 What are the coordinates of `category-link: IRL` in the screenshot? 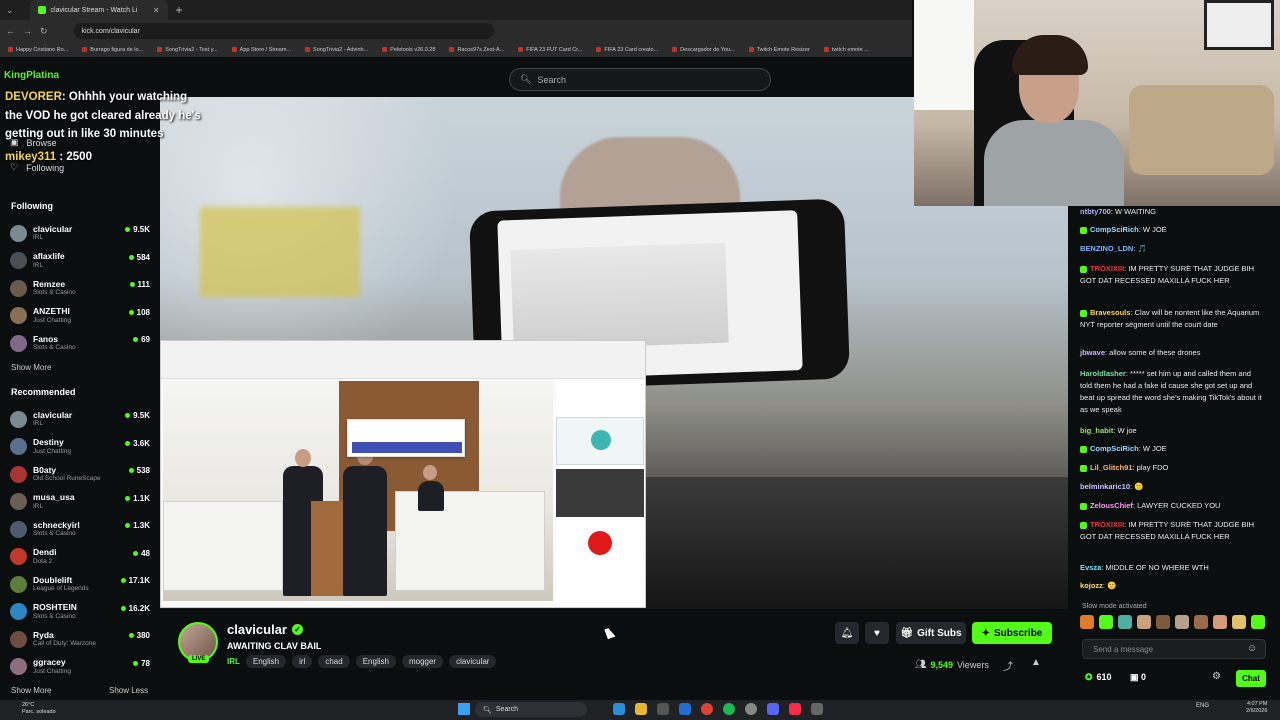 It's located at (233, 661).